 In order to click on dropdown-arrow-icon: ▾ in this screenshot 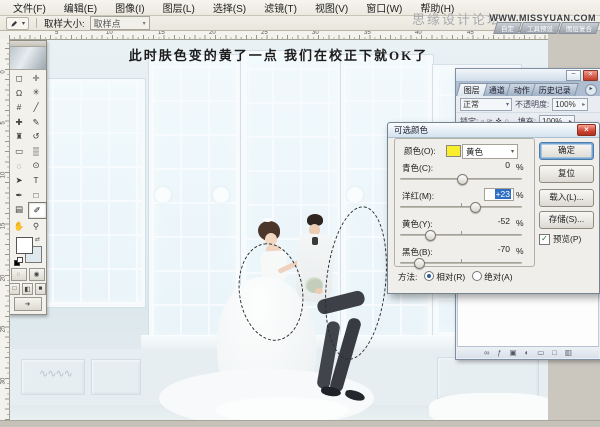, I will do `click(512, 152)`.